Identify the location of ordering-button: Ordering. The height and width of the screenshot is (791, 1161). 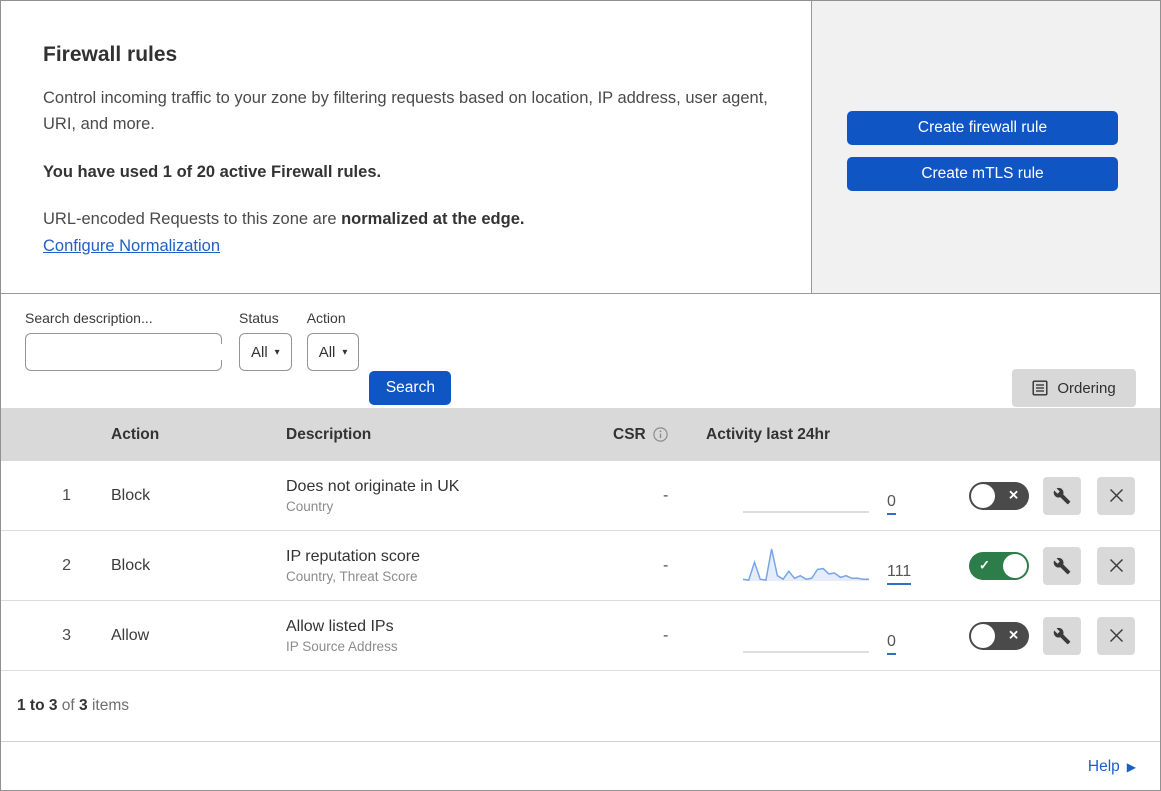
(1074, 388).